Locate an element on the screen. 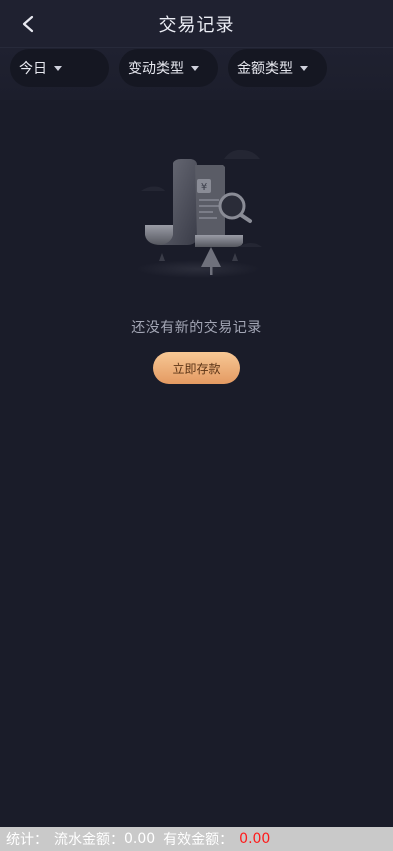 The image size is (393, 851). filter-change-type-label: 变动类型 is located at coordinates (156, 69).